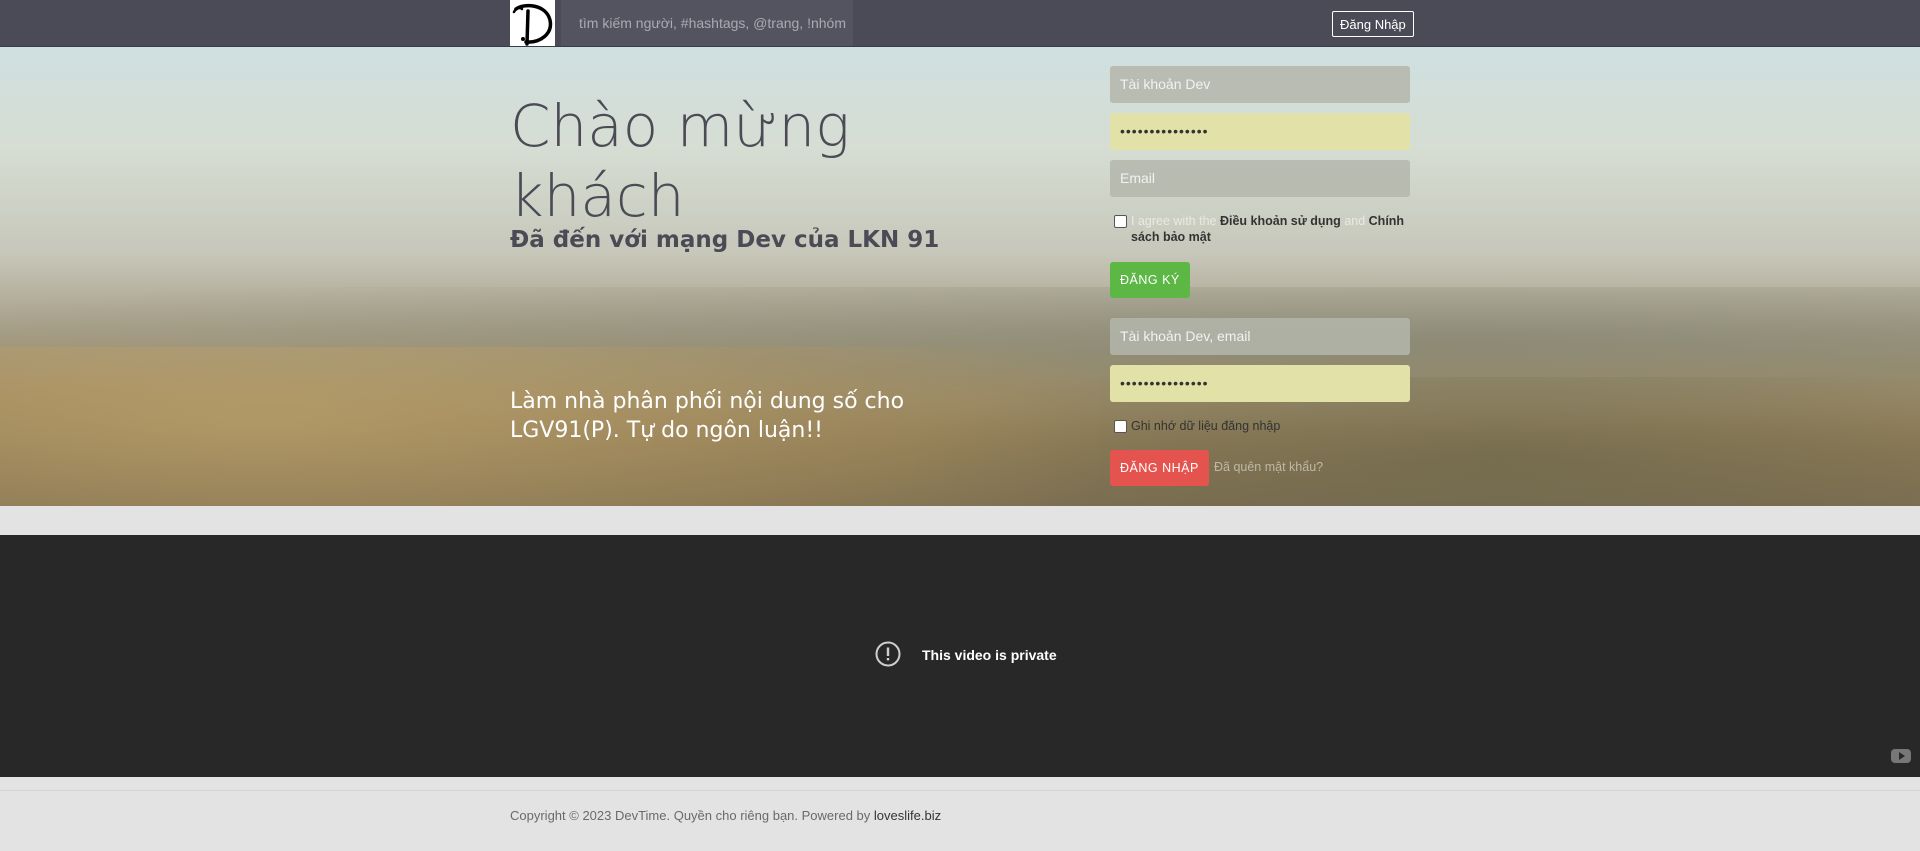 This screenshot has width=1920, height=851. What do you see at coordinates (1120, 426) in the screenshot?
I see `remember-checkbox` at bounding box center [1120, 426].